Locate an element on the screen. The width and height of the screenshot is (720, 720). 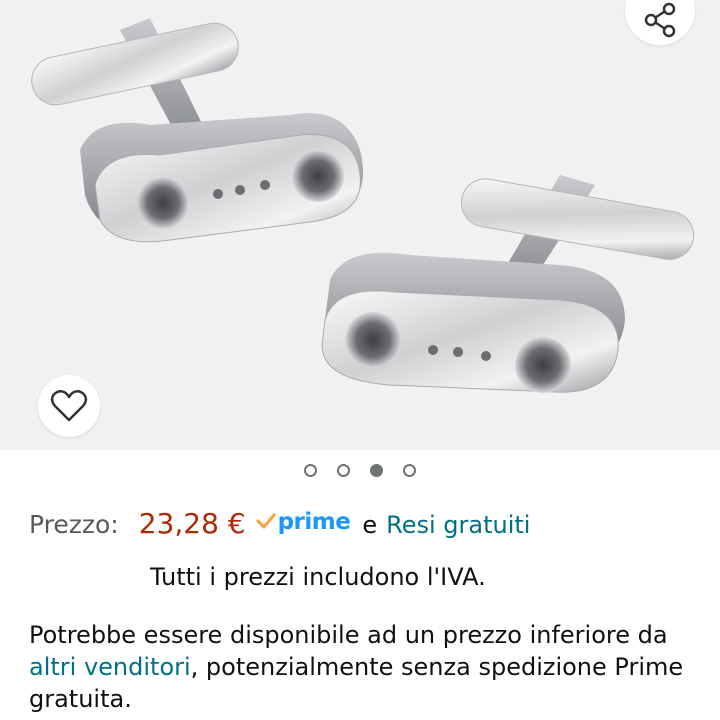
price-row: Prezzo: 23,28 € prime e Resi gratuiti is located at coordinates (279, 528).